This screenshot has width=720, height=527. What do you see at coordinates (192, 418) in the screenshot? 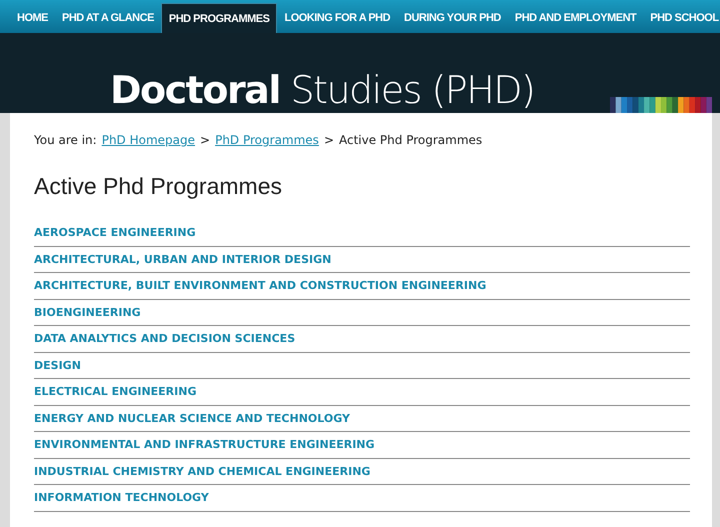
I see `programme-link: ENERGY AND NUCLEAR SCIENCE AND TECHNOLOGY` at bounding box center [192, 418].